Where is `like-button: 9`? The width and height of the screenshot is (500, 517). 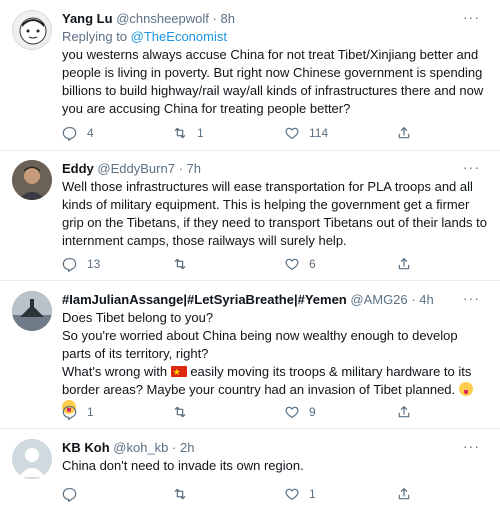 like-button: 9 is located at coordinates (300, 412).